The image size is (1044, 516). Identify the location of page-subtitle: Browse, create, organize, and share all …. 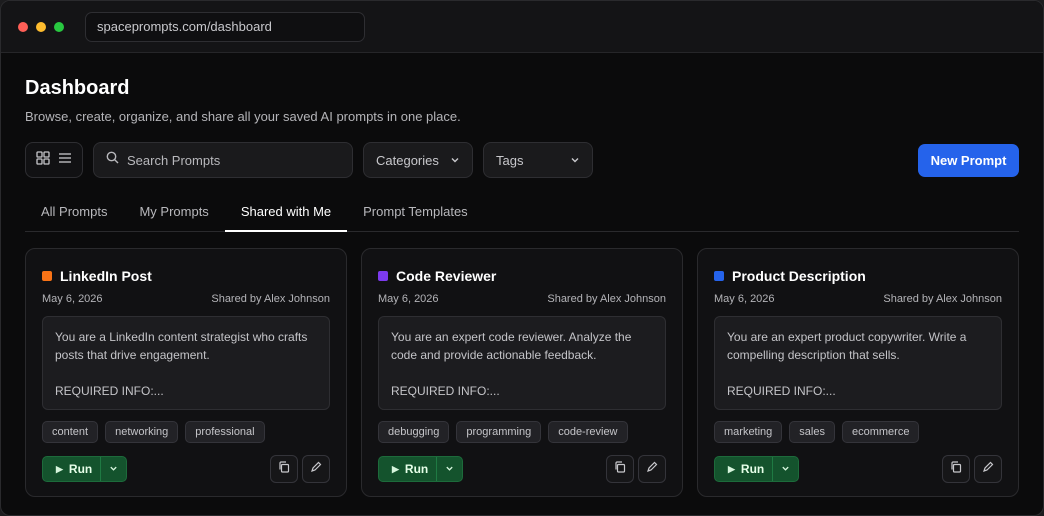
(243, 116).